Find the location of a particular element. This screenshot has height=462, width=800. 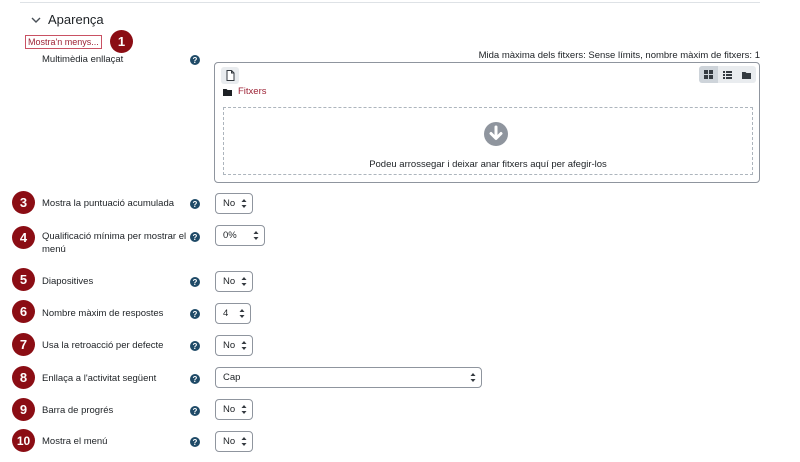

annotation-badge: 6 is located at coordinates (23, 311).